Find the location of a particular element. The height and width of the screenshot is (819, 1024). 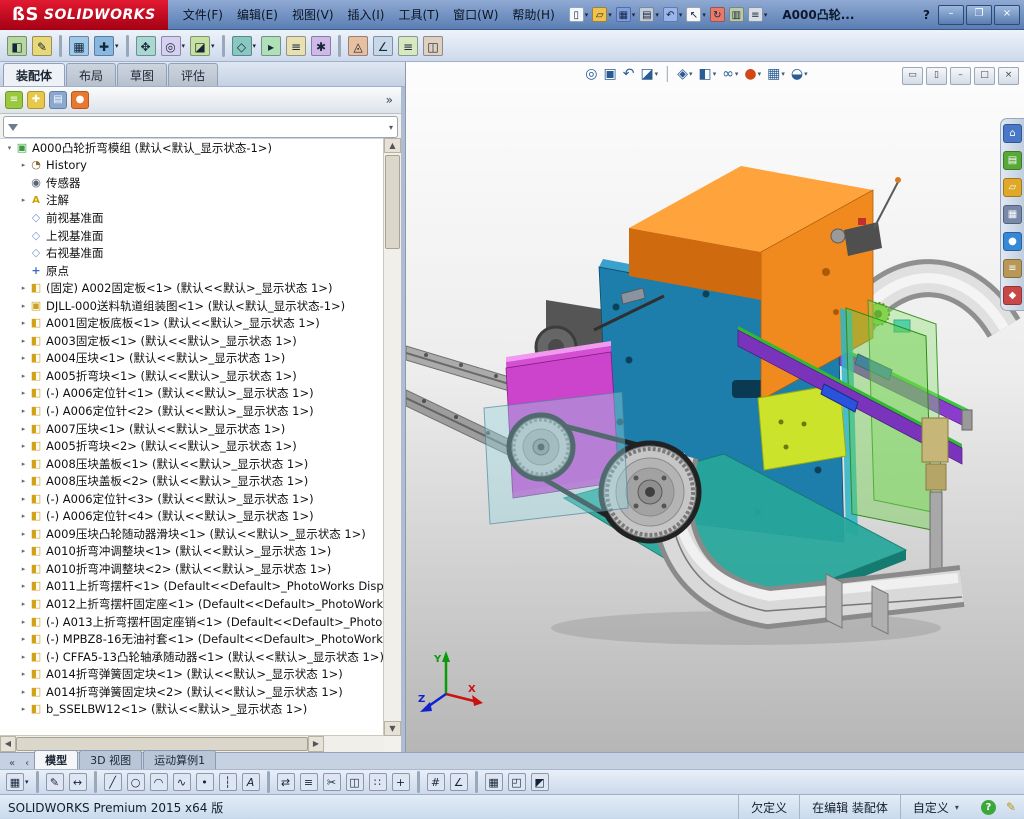

print-icon: ▤ is located at coordinates (649, 14).